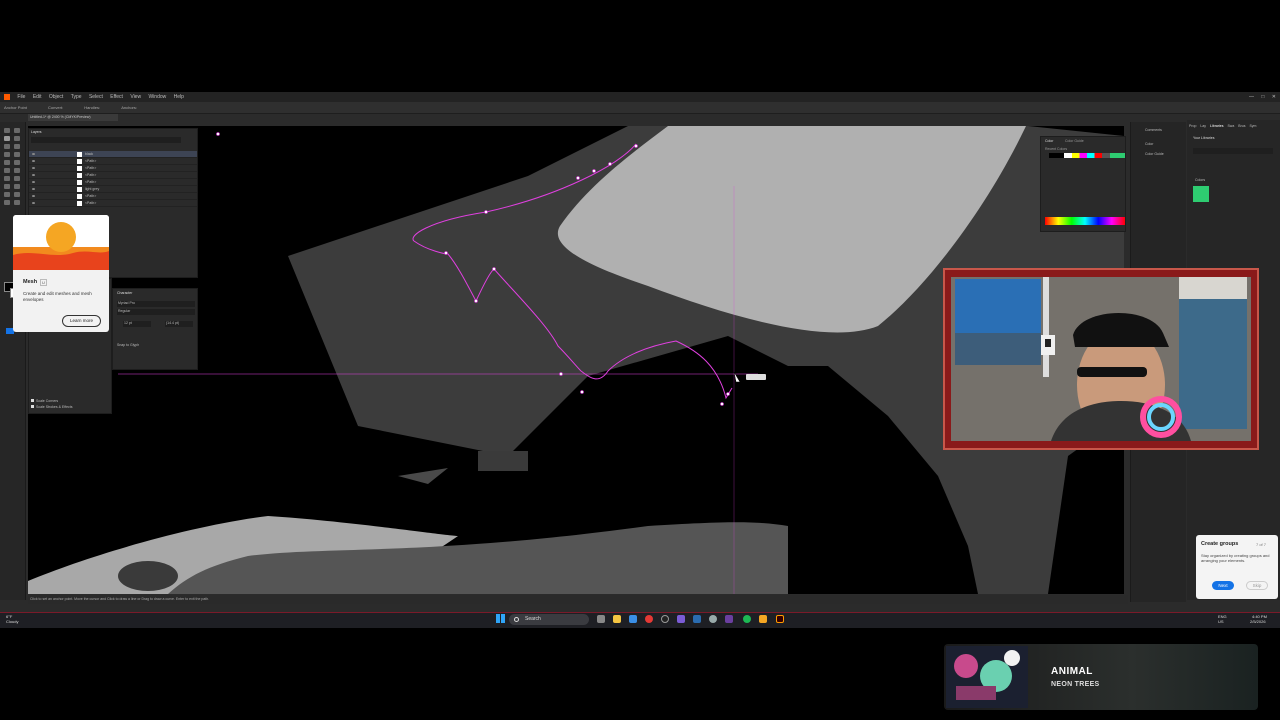 The image size is (1280, 720). What do you see at coordinates (1274, 97) in the screenshot?
I see `close-icon: ✕` at bounding box center [1274, 97].